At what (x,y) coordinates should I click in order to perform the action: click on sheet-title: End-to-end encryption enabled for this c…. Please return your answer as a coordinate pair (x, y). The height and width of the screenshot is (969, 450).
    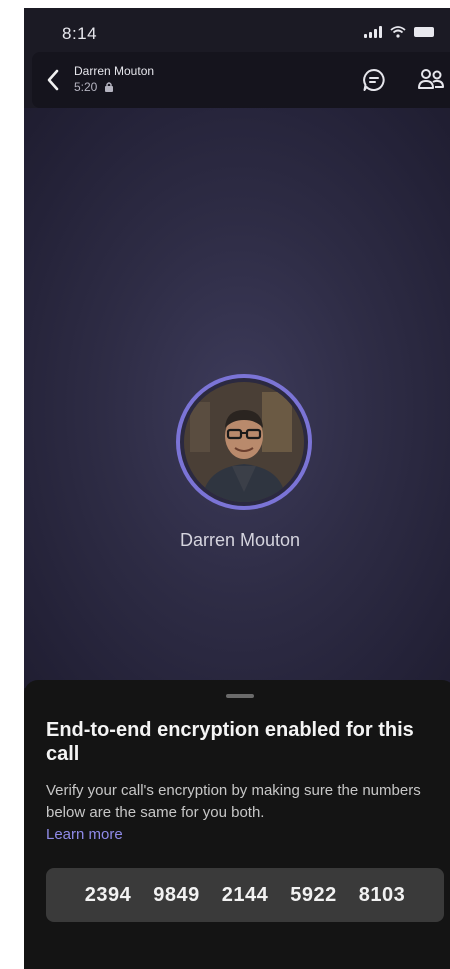
    Looking at the image, I should click on (230, 742).